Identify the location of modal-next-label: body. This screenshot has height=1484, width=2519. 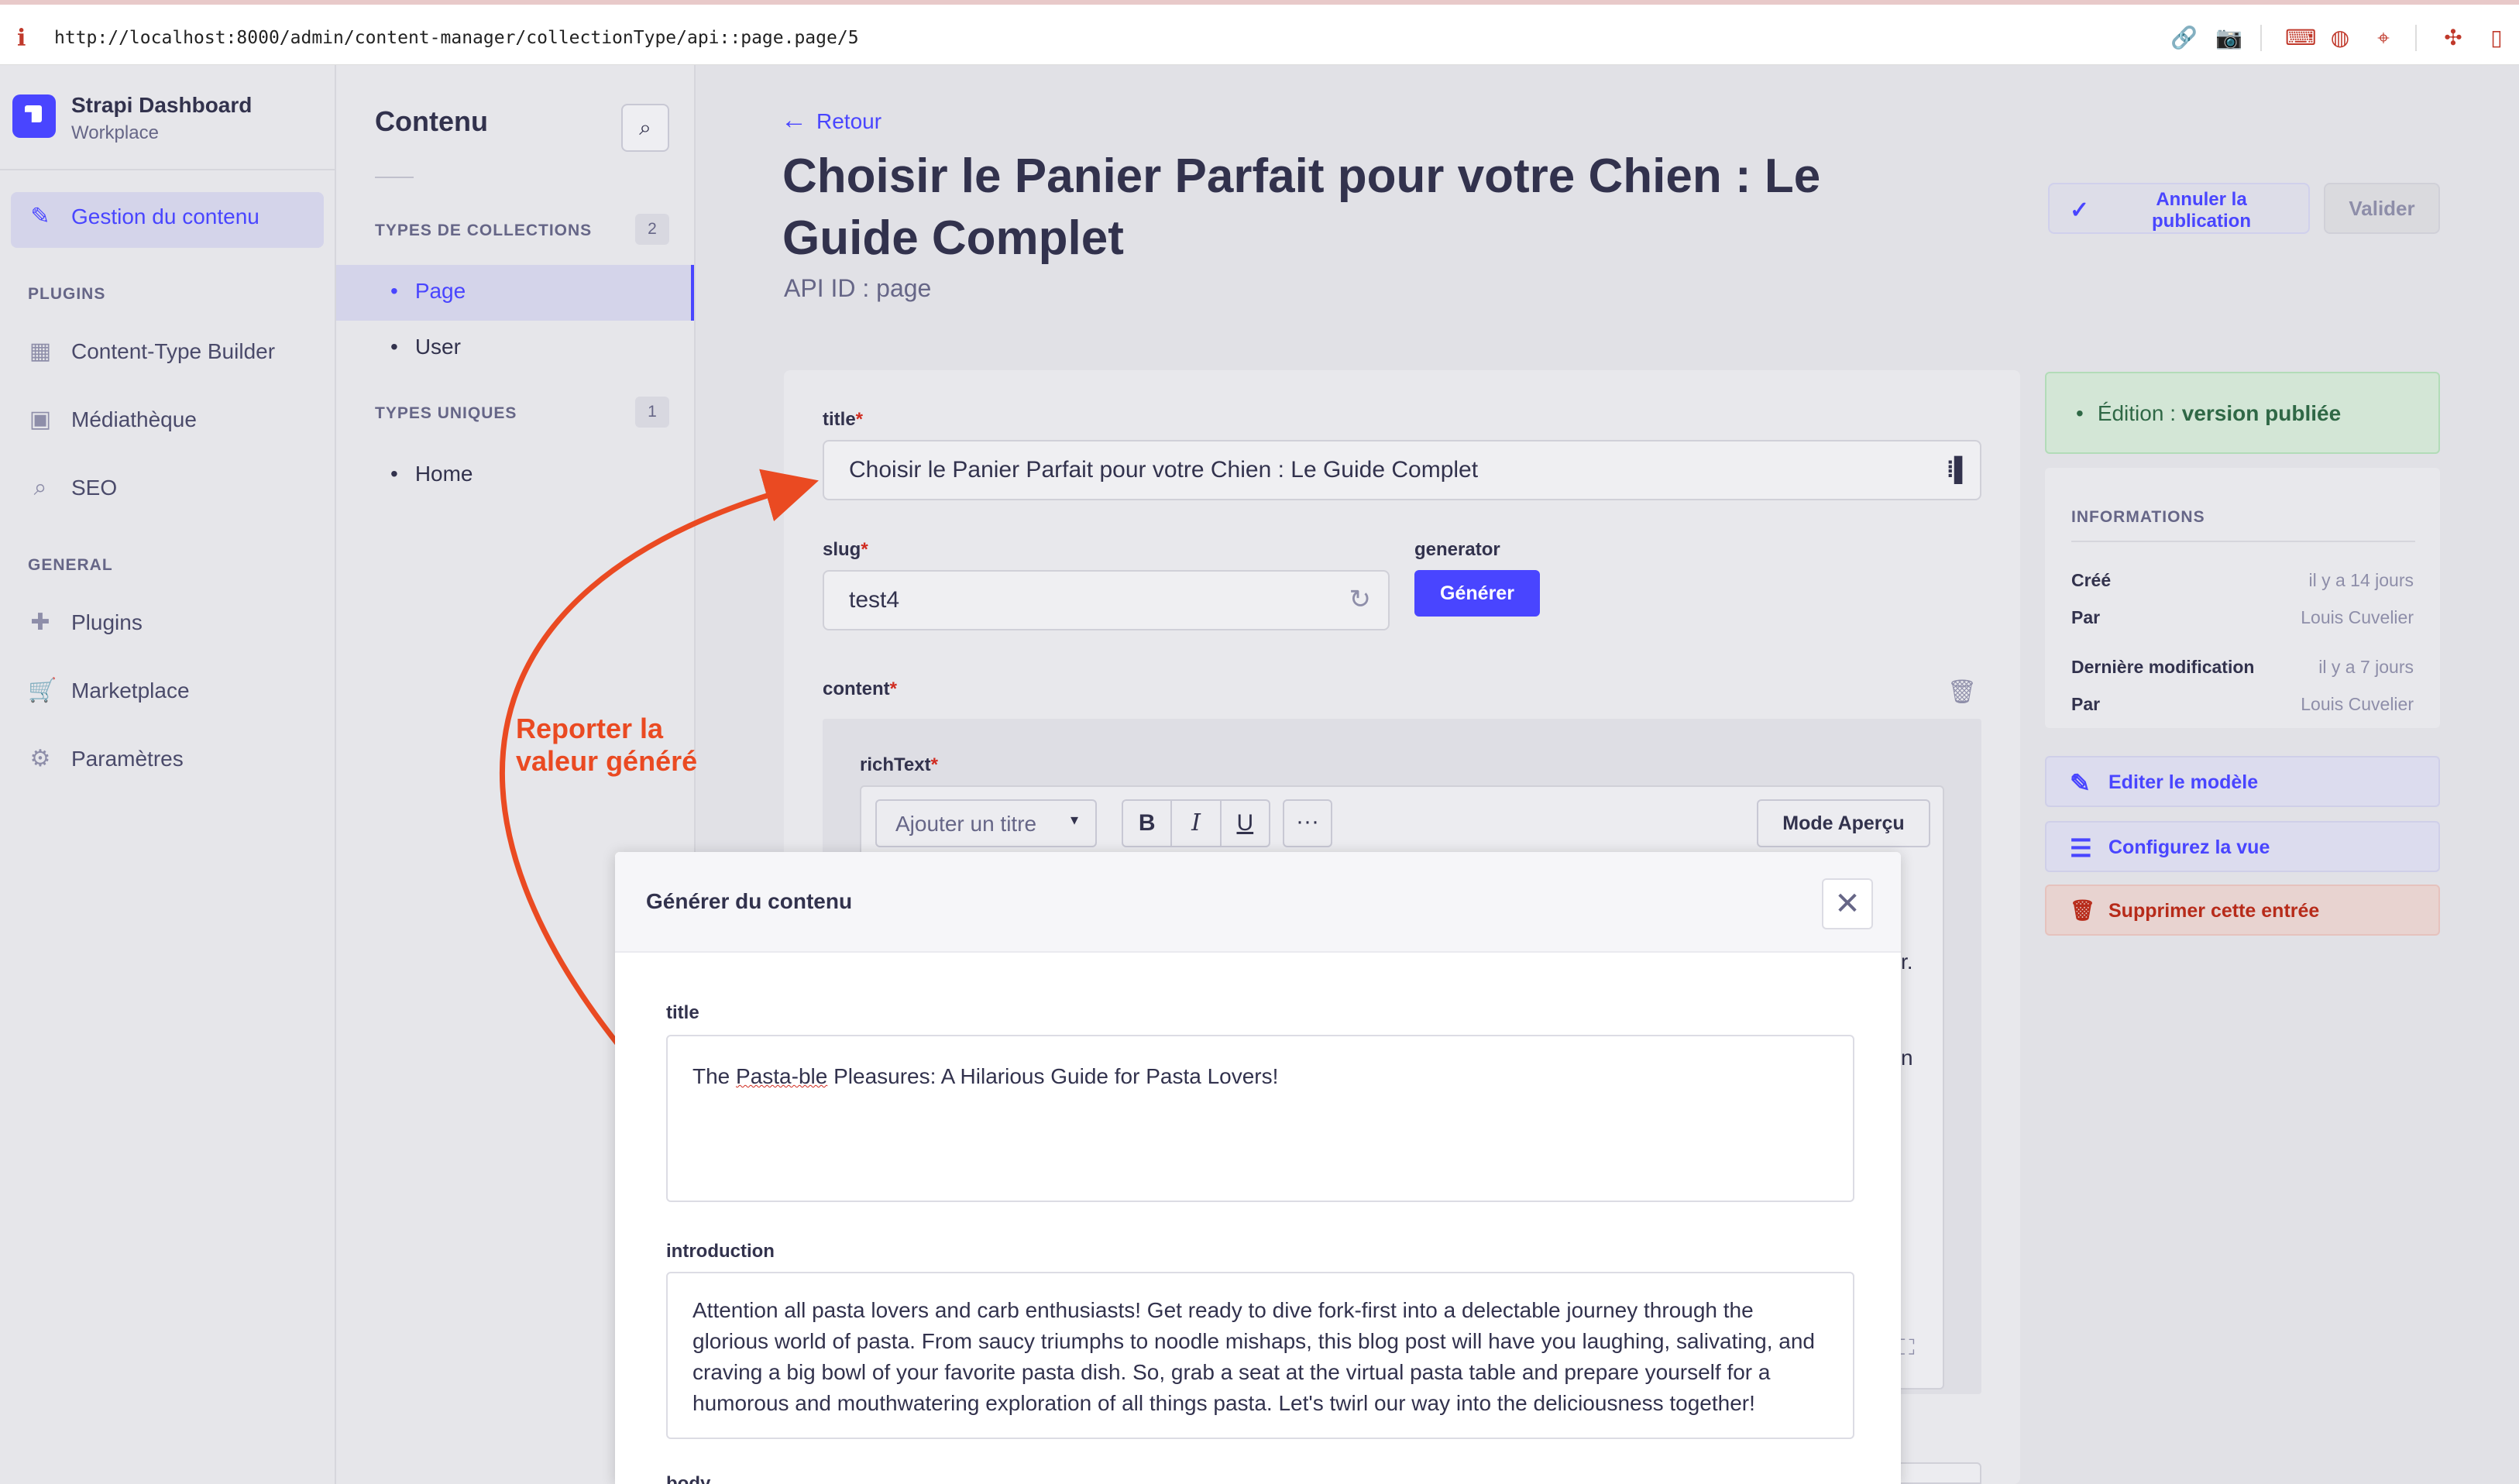
(688, 1478).